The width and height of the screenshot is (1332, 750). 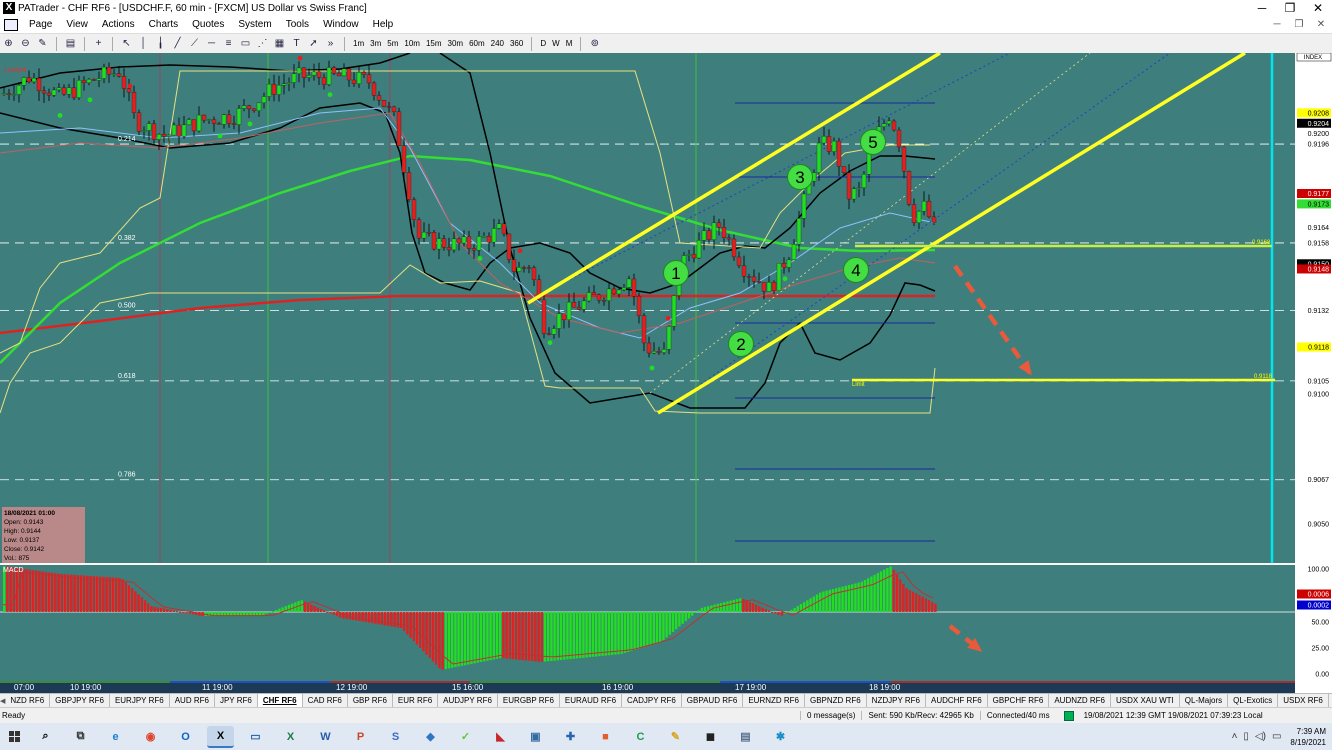 I want to click on tab-usdx-xau-wti: USDX XAU WTI, so click(x=1145, y=700).